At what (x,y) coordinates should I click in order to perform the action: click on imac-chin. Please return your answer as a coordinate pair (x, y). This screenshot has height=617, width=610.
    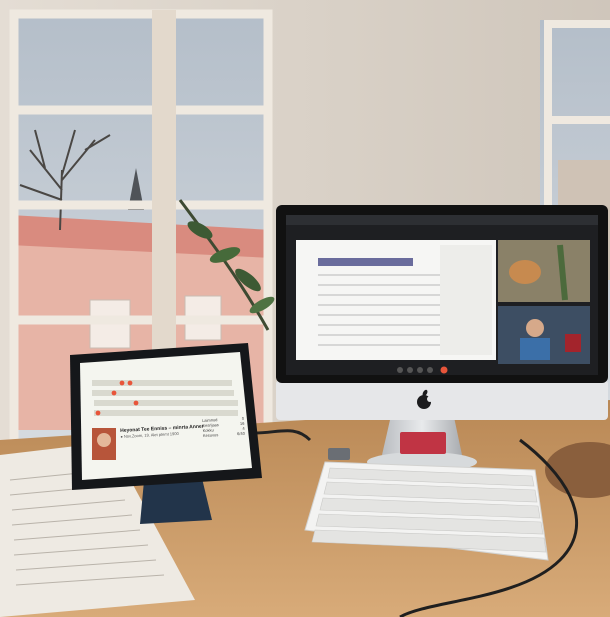
    Looking at the image, I should click on (442, 400).